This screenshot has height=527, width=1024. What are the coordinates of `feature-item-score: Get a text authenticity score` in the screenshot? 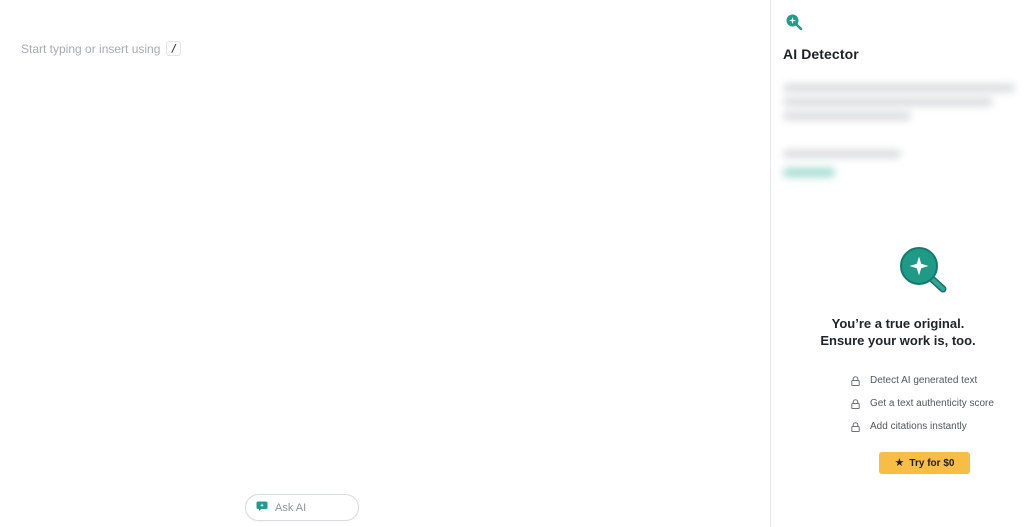 It's located at (922, 403).